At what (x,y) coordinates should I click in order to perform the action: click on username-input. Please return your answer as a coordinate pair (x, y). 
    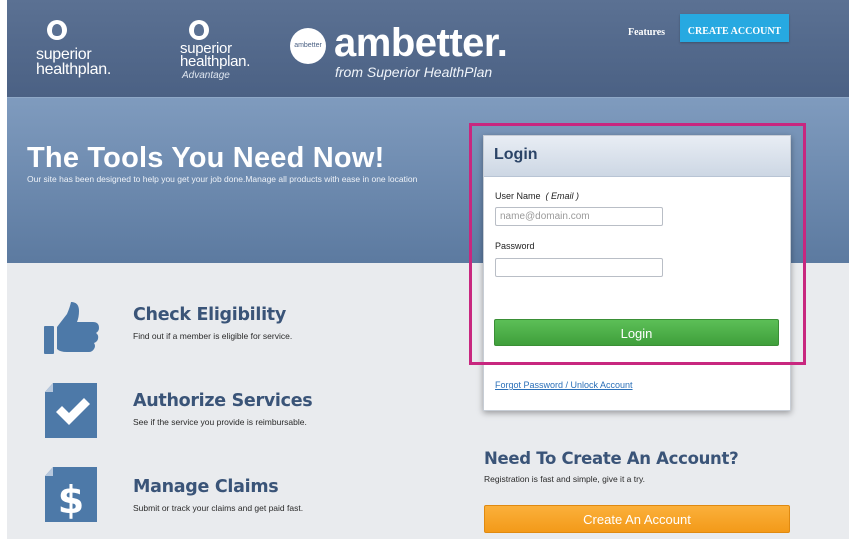
    Looking at the image, I should click on (579, 216).